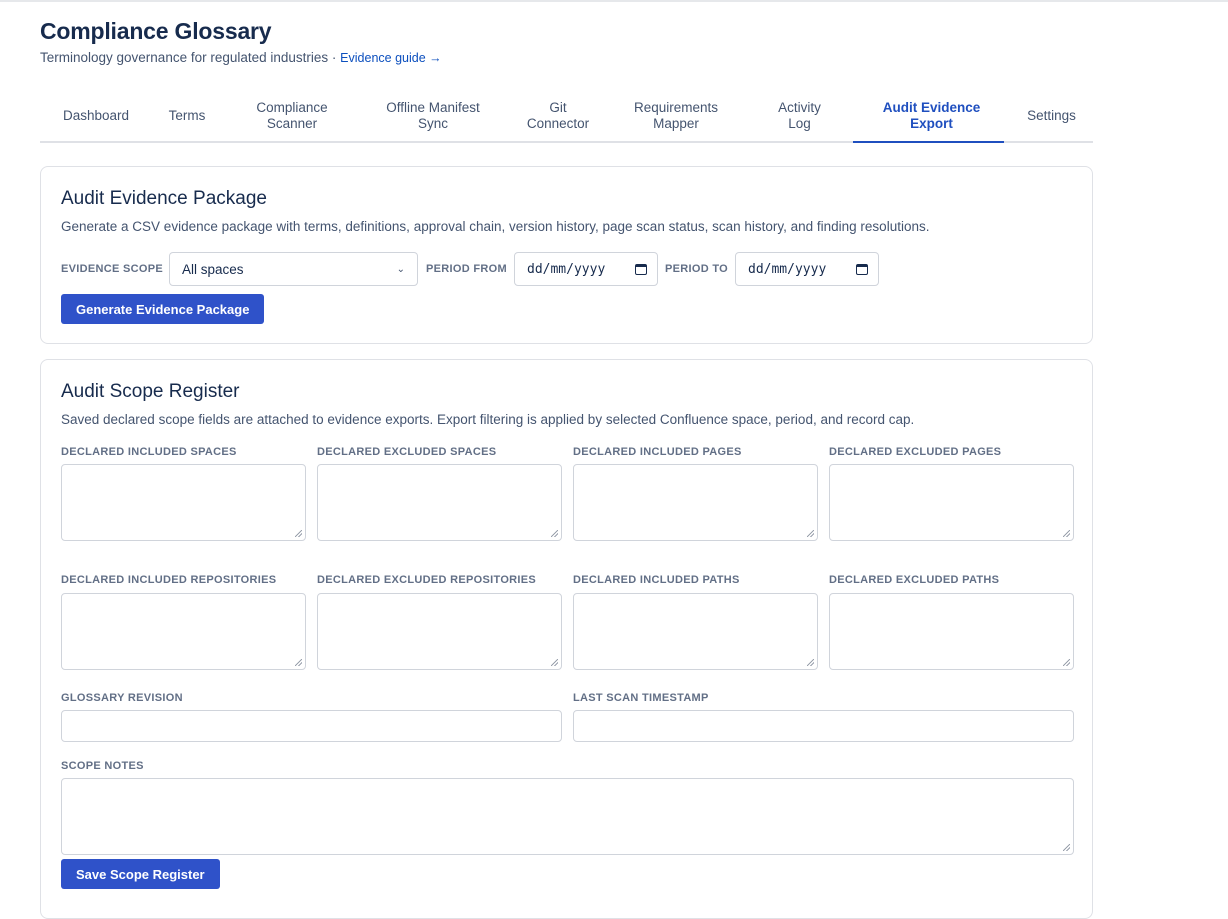  What do you see at coordinates (187, 115) in the screenshot?
I see `tab-label: Terms` at bounding box center [187, 115].